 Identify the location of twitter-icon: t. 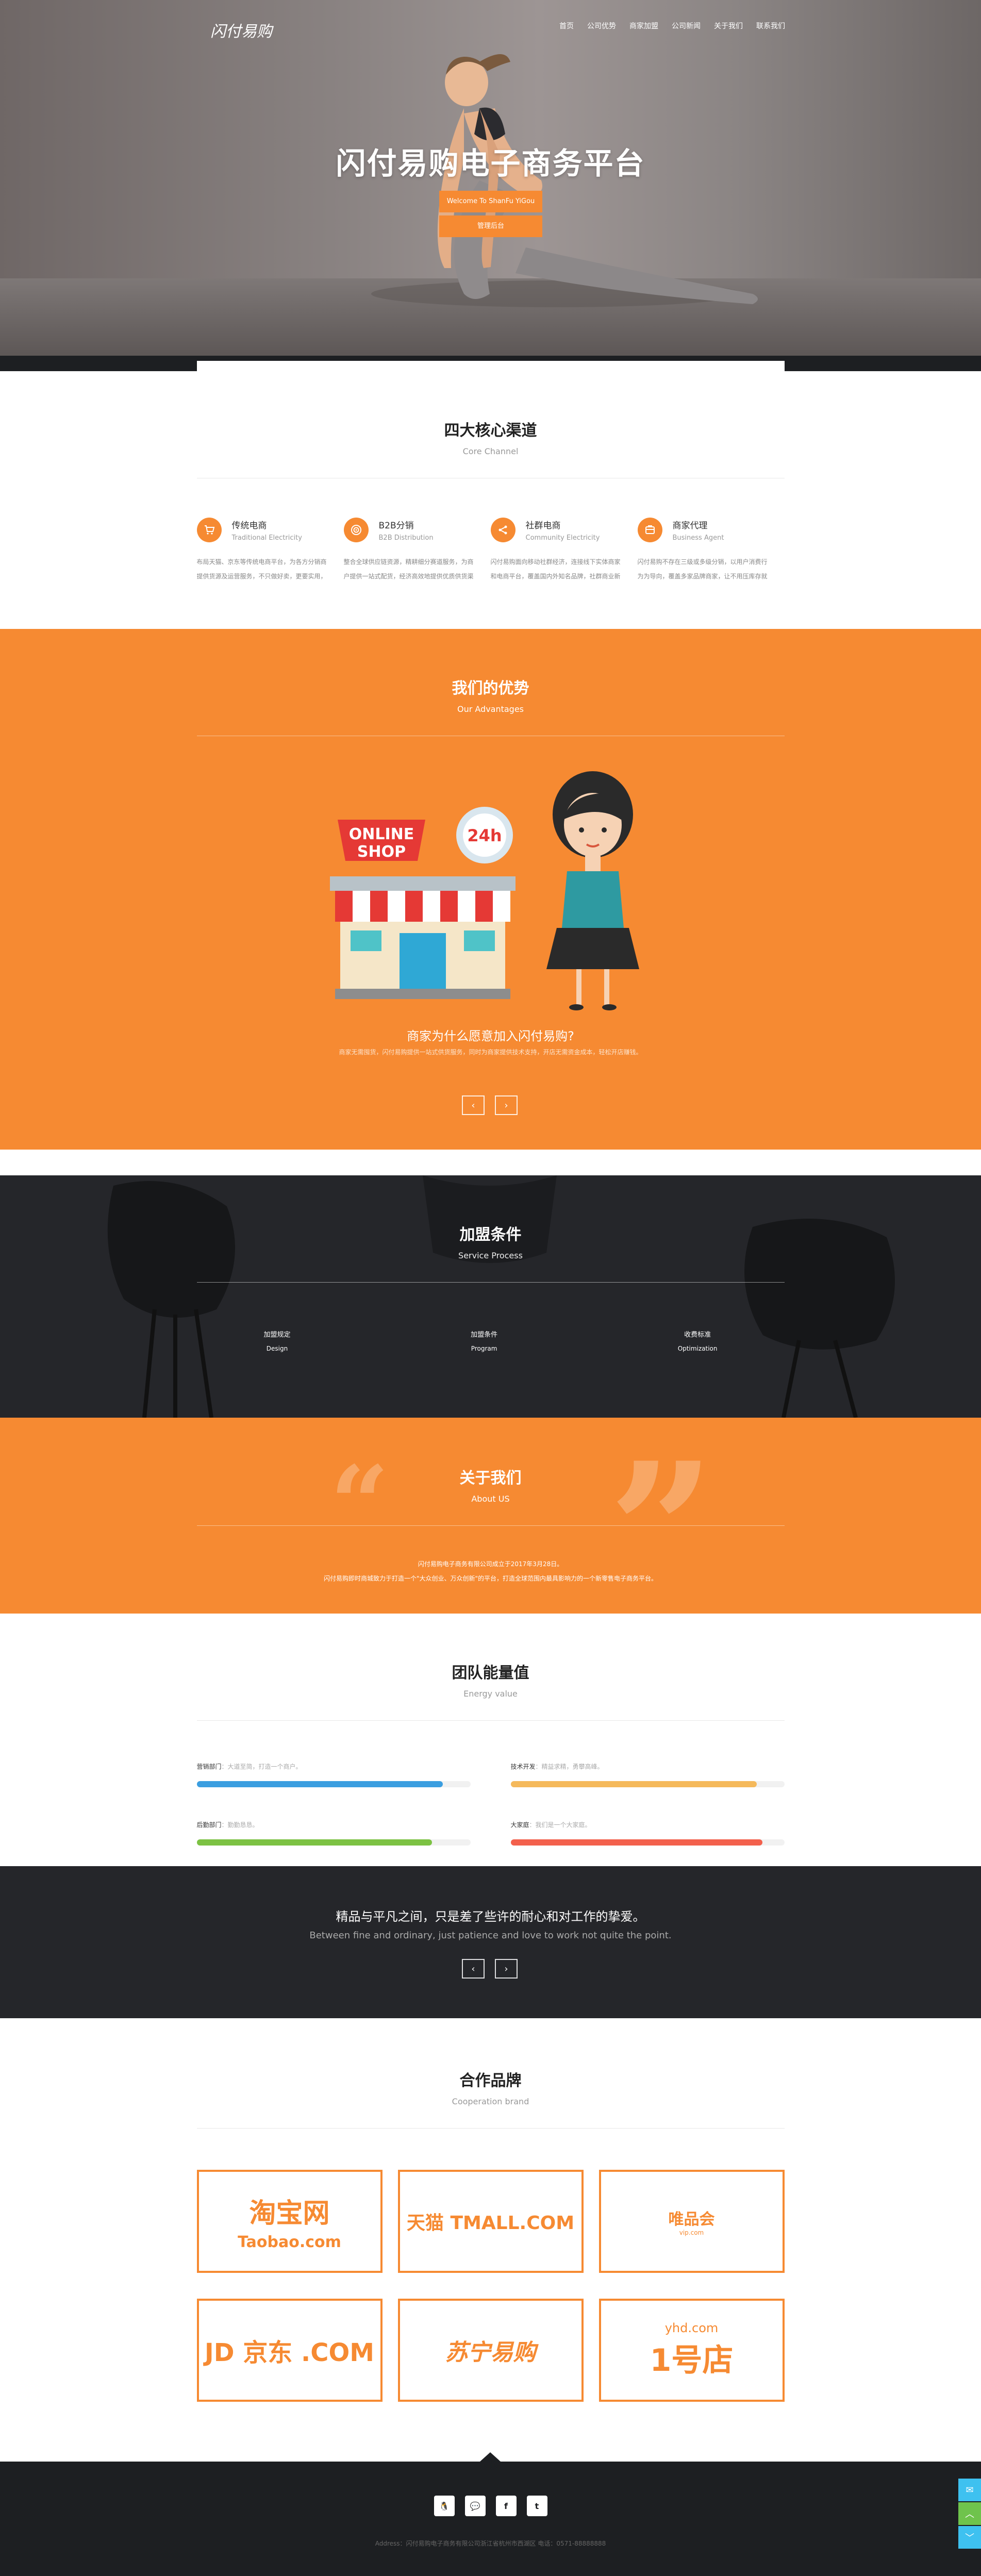
(536, 2506).